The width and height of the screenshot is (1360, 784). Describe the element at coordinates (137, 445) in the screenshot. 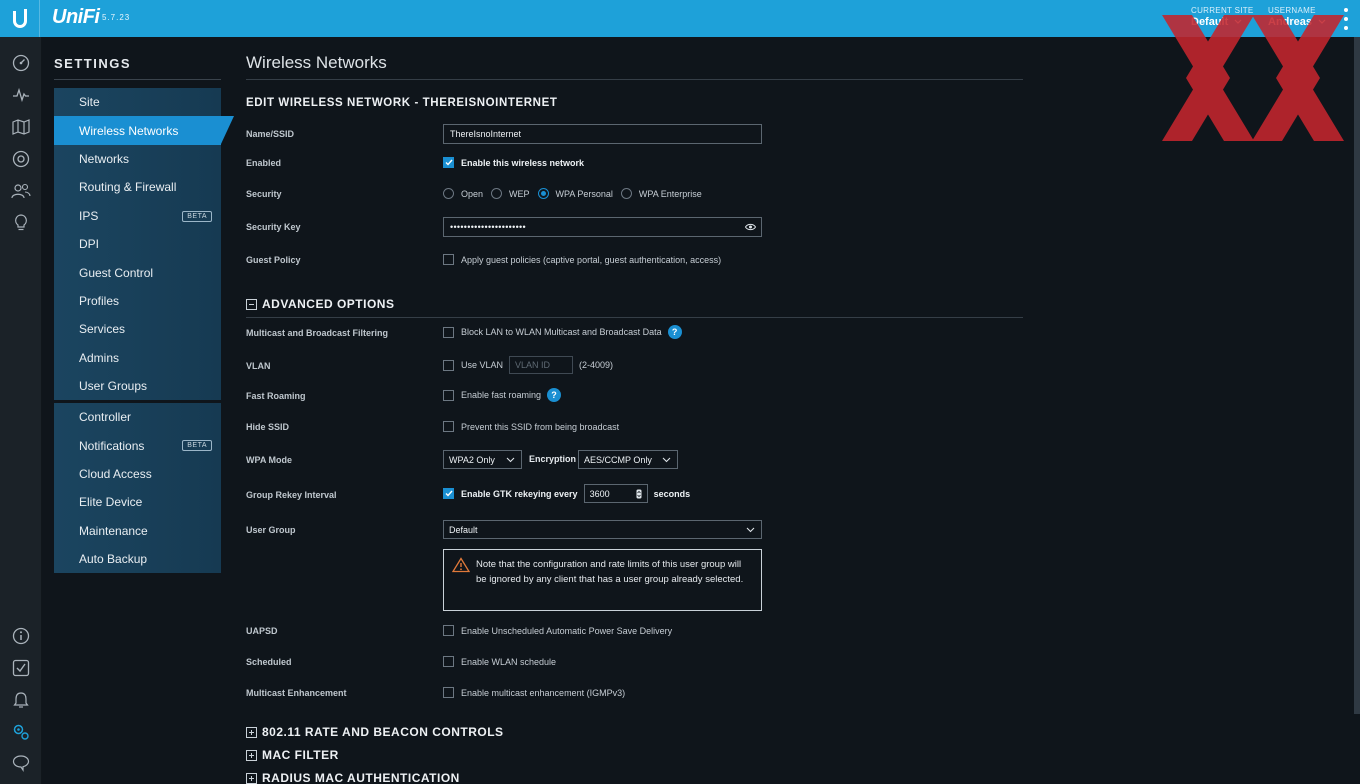

I see `nav-item-notifications: Notifications BETA` at that location.